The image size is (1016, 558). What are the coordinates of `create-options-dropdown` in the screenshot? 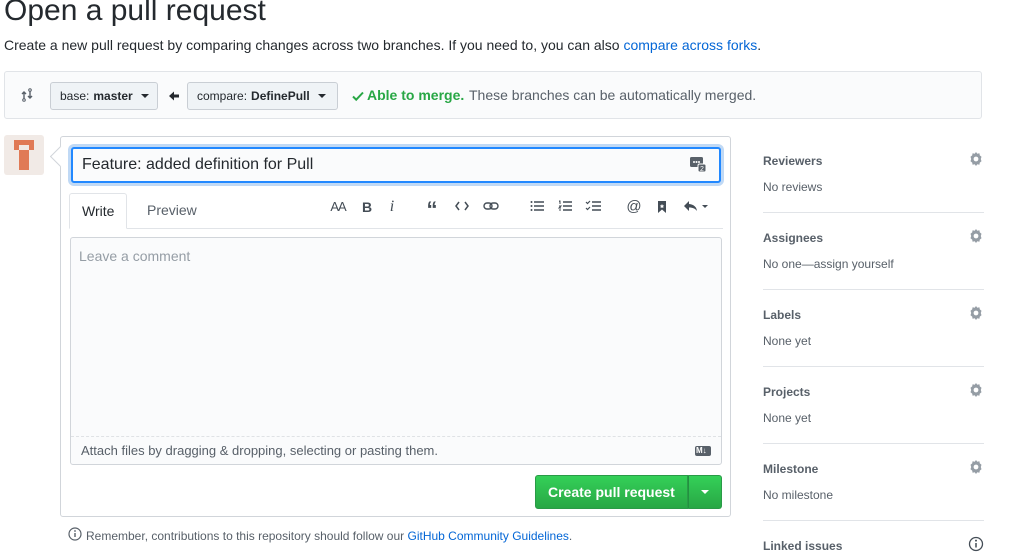 It's located at (705, 492).